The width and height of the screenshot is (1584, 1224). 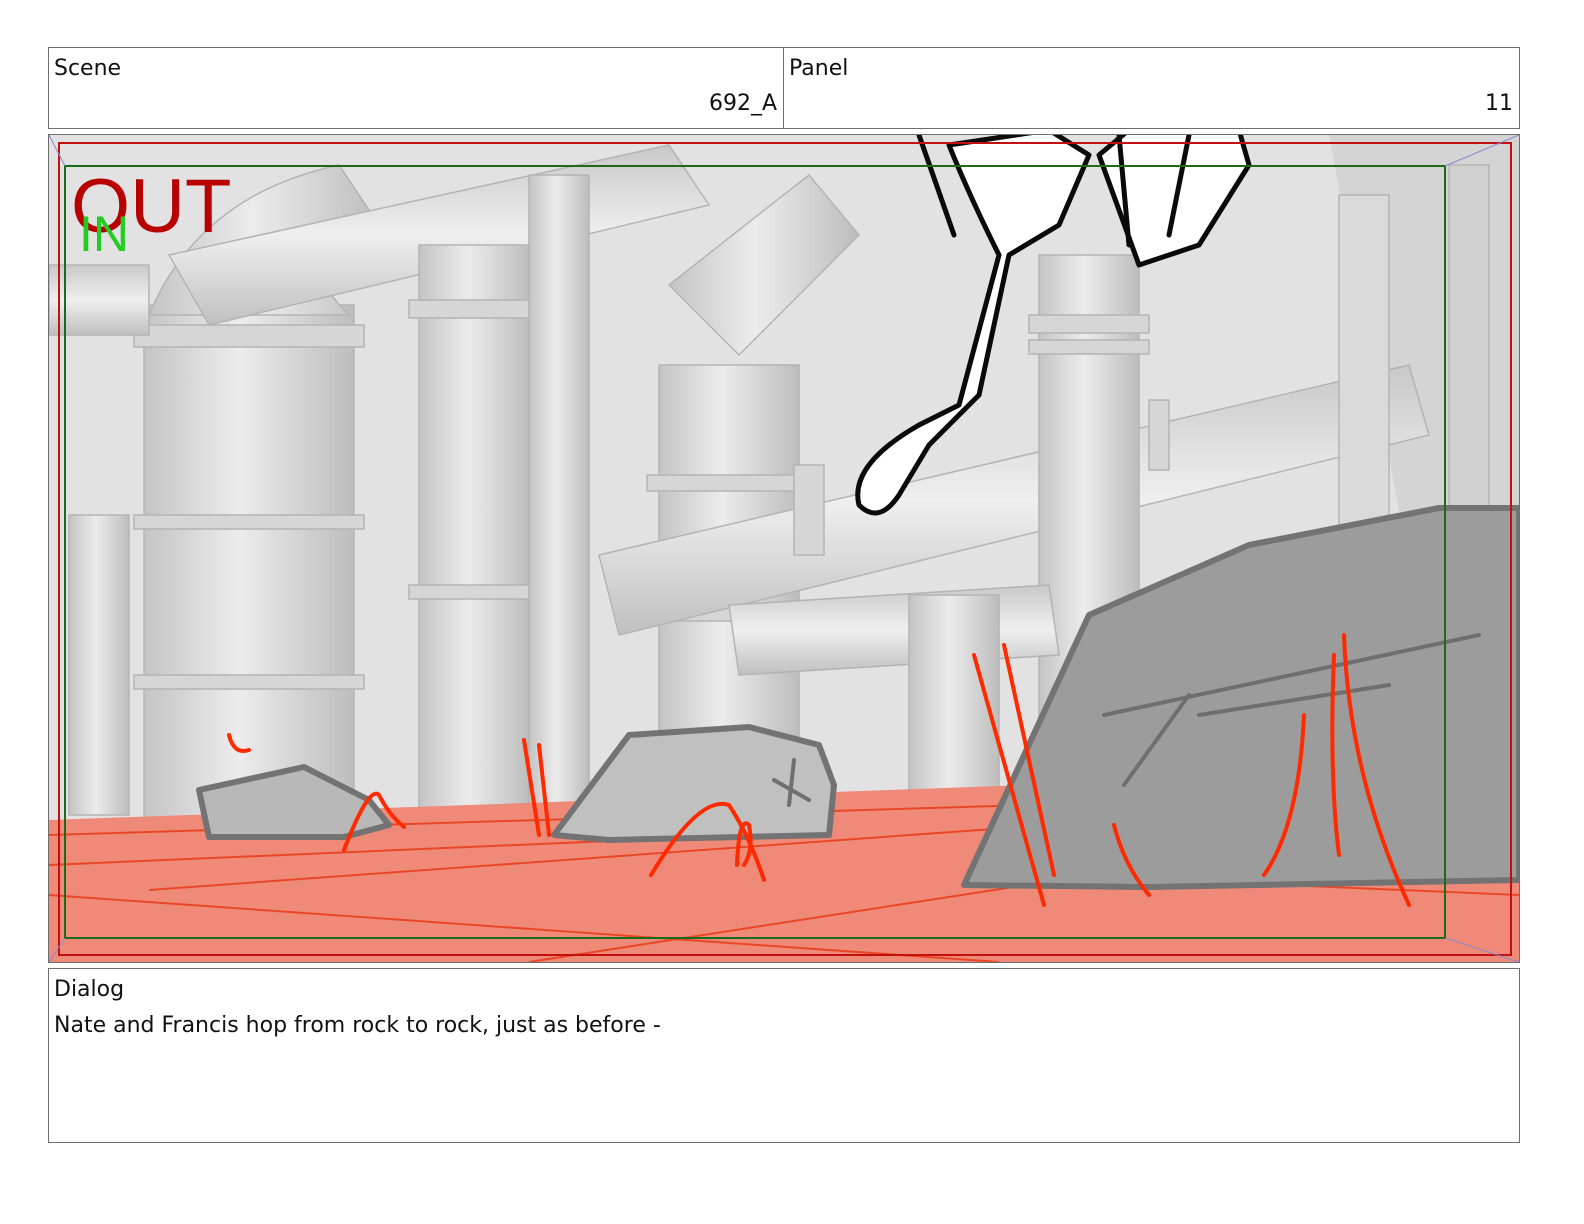 I want to click on dialog-label: Dialog, so click(x=89, y=989).